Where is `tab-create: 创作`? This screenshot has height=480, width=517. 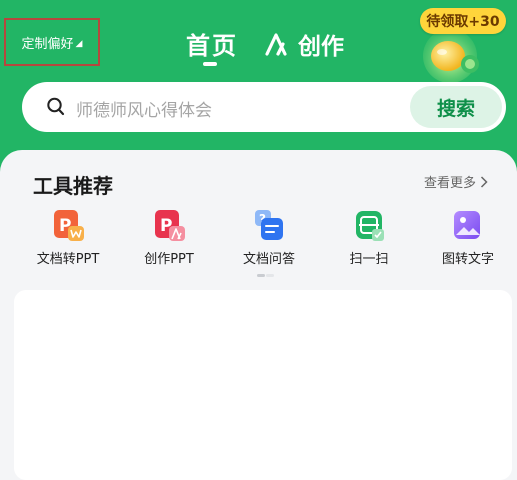
tab-create: 创作 is located at coordinates (304, 44).